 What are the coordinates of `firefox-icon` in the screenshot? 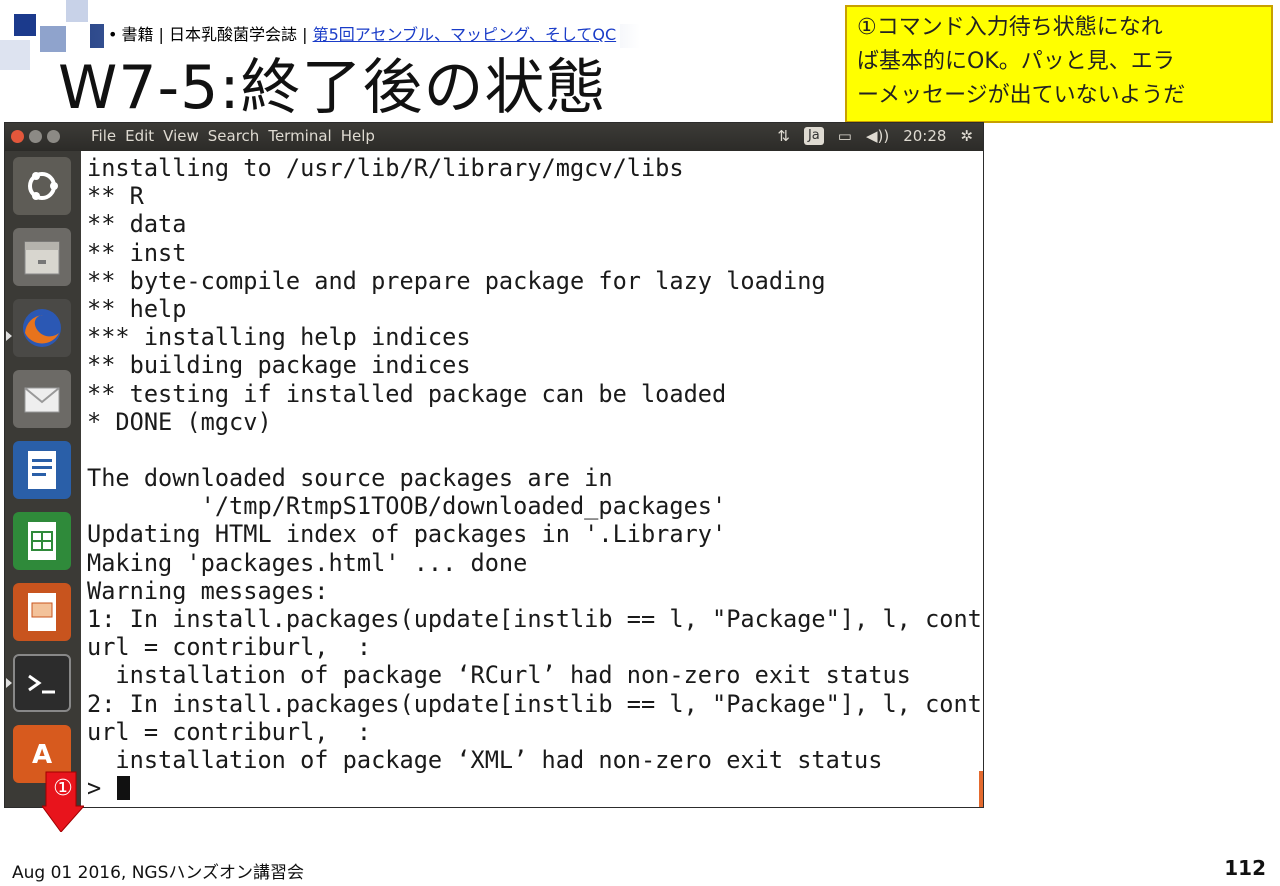 It's located at (42, 328).